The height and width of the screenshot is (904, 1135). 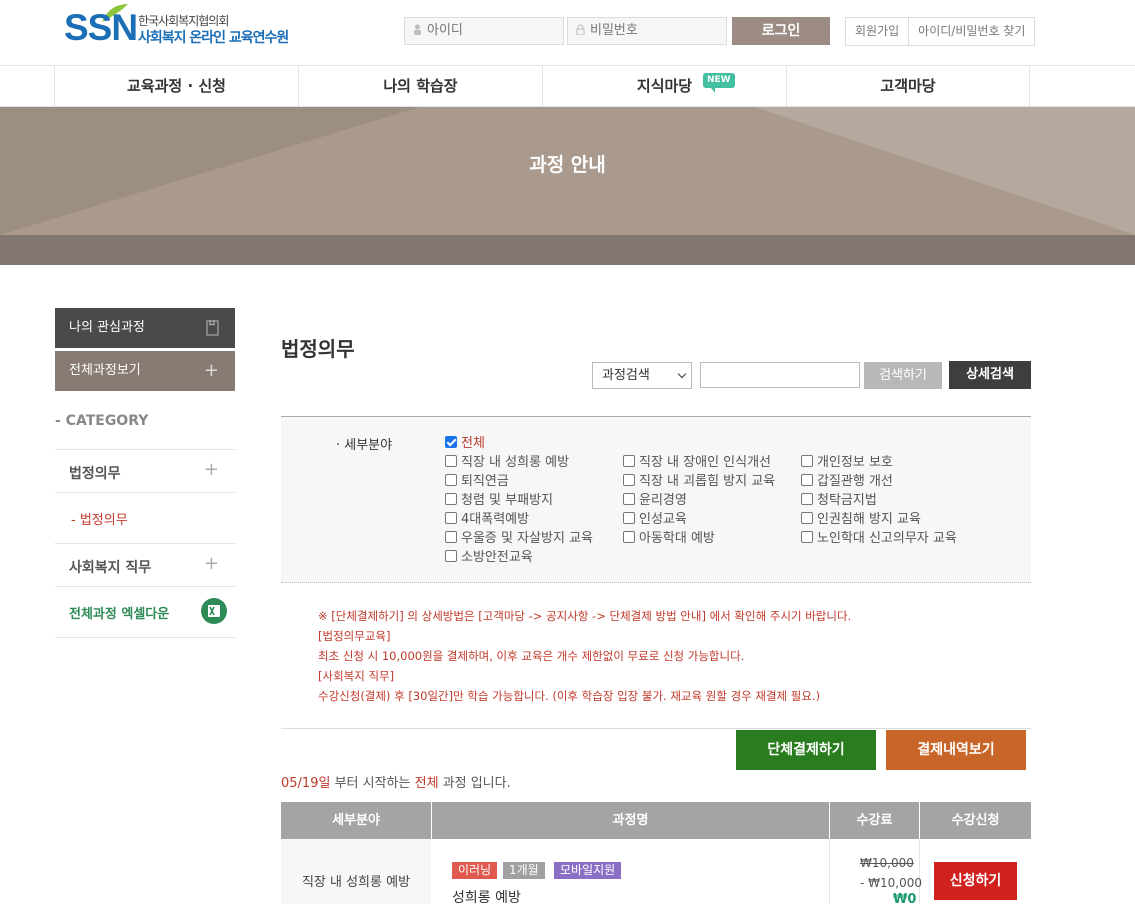 I want to click on price-final: ₩0, so click(x=905, y=898).